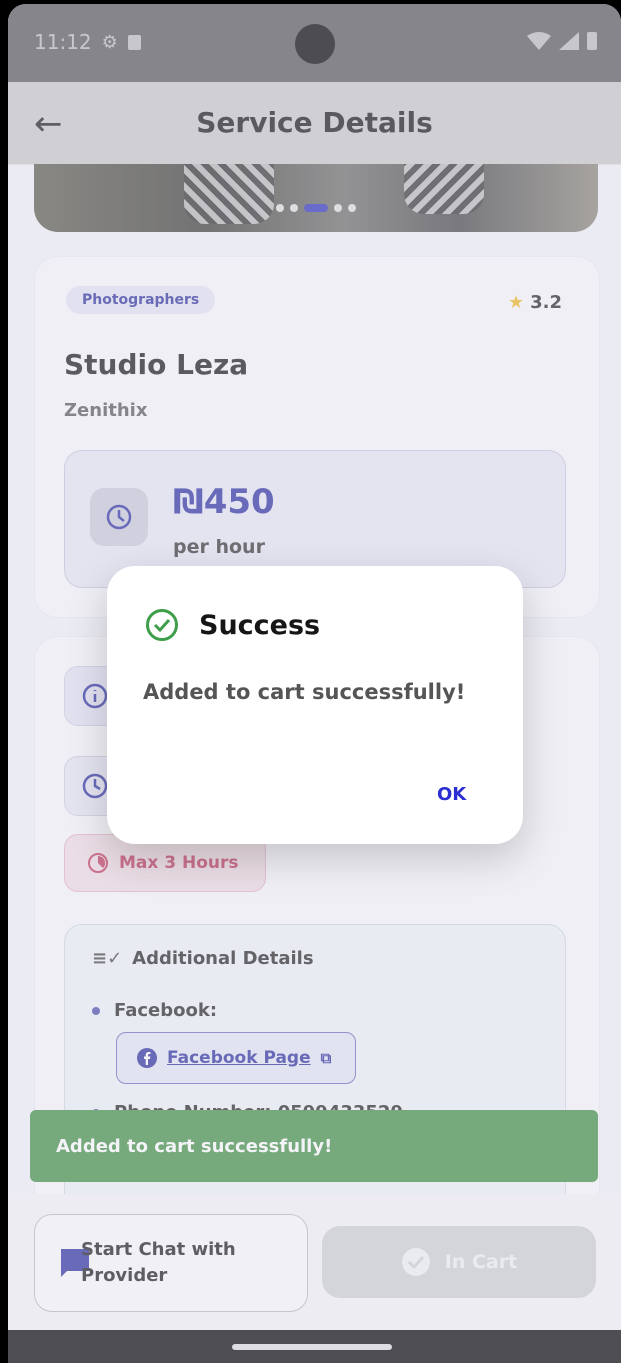 The height and width of the screenshot is (1363, 621). Describe the element at coordinates (162, 625) in the screenshot. I see `check-circle-icon` at that location.